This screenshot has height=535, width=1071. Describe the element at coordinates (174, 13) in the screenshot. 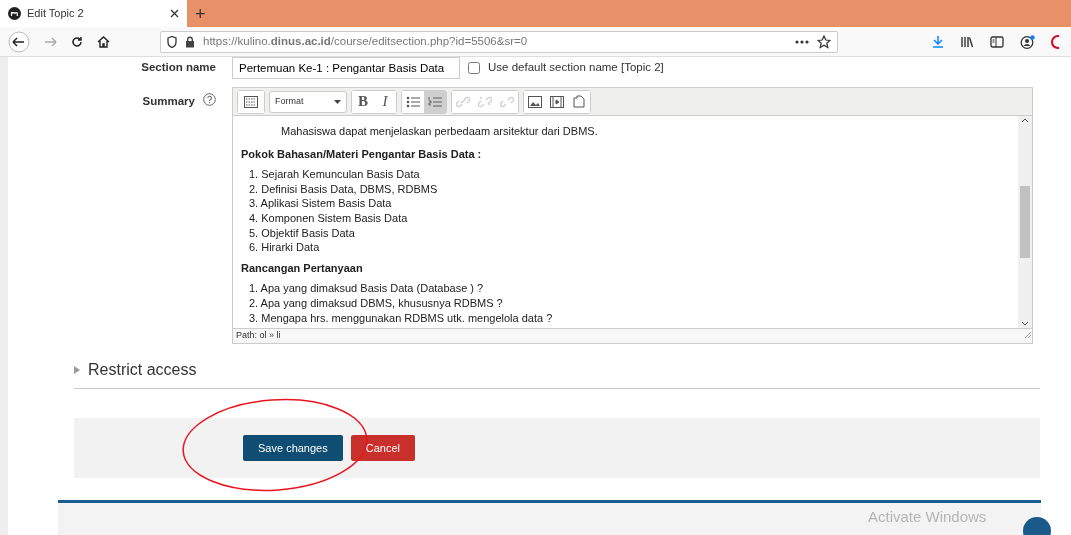

I see `close-icon` at that location.